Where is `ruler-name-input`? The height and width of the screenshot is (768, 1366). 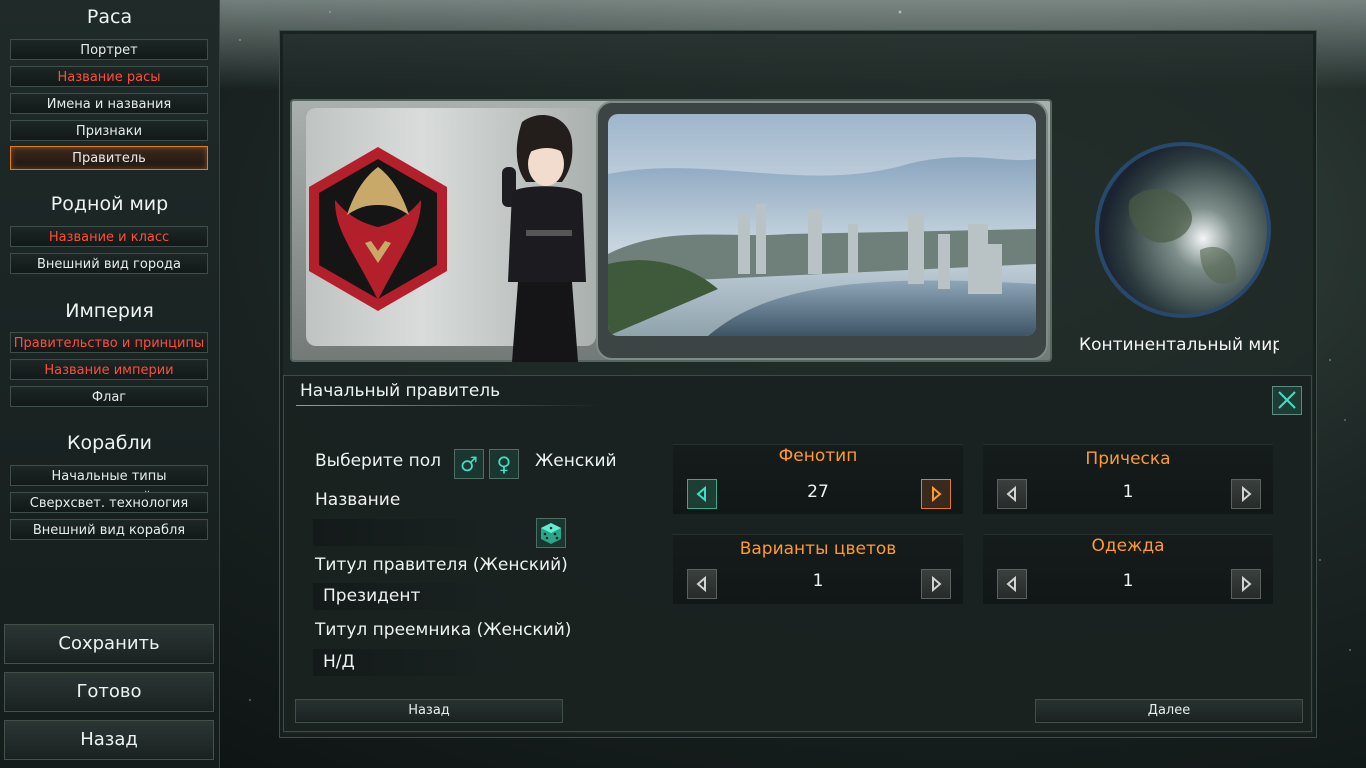
ruler-name-input is located at coordinates (417, 532).